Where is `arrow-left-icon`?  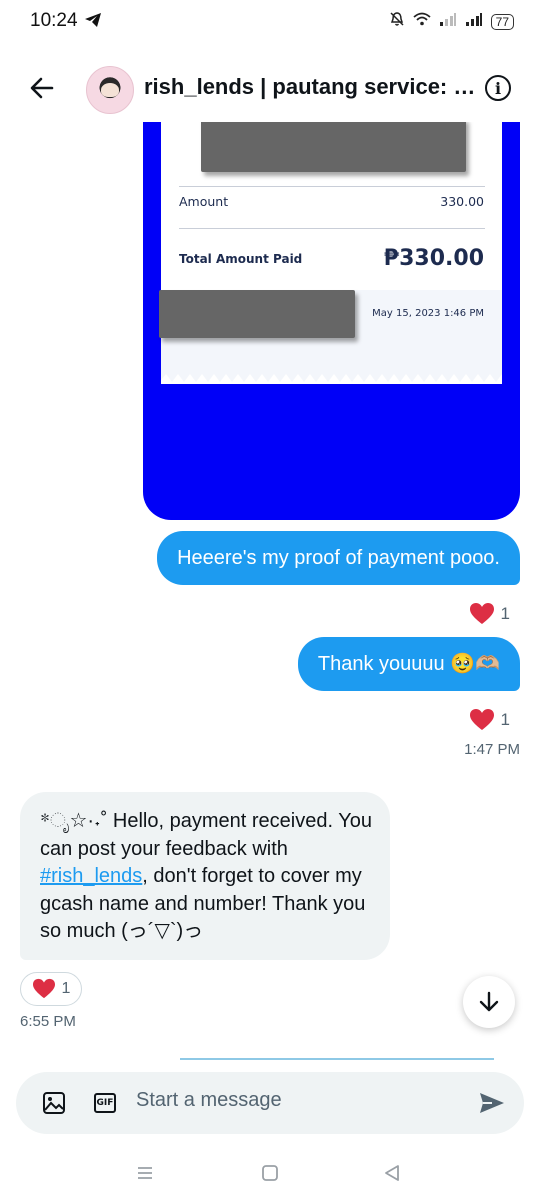 arrow-left-icon is located at coordinates (42, 88).